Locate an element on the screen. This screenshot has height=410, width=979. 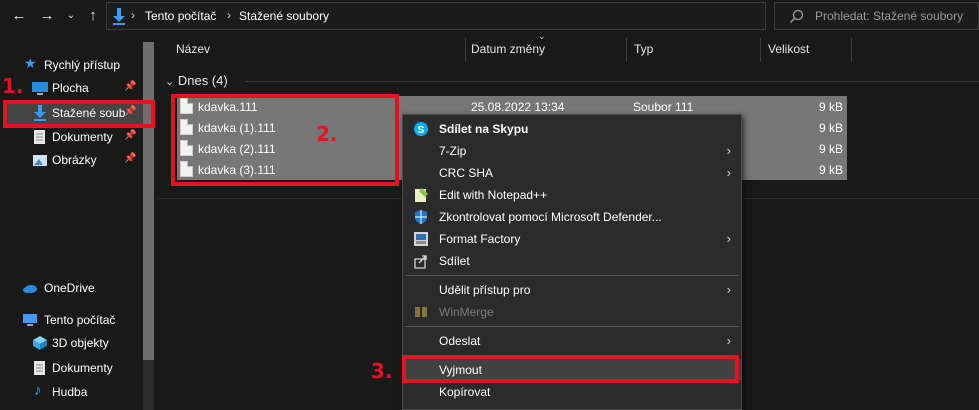
desktop-icon is located at coordinates (40, 88).